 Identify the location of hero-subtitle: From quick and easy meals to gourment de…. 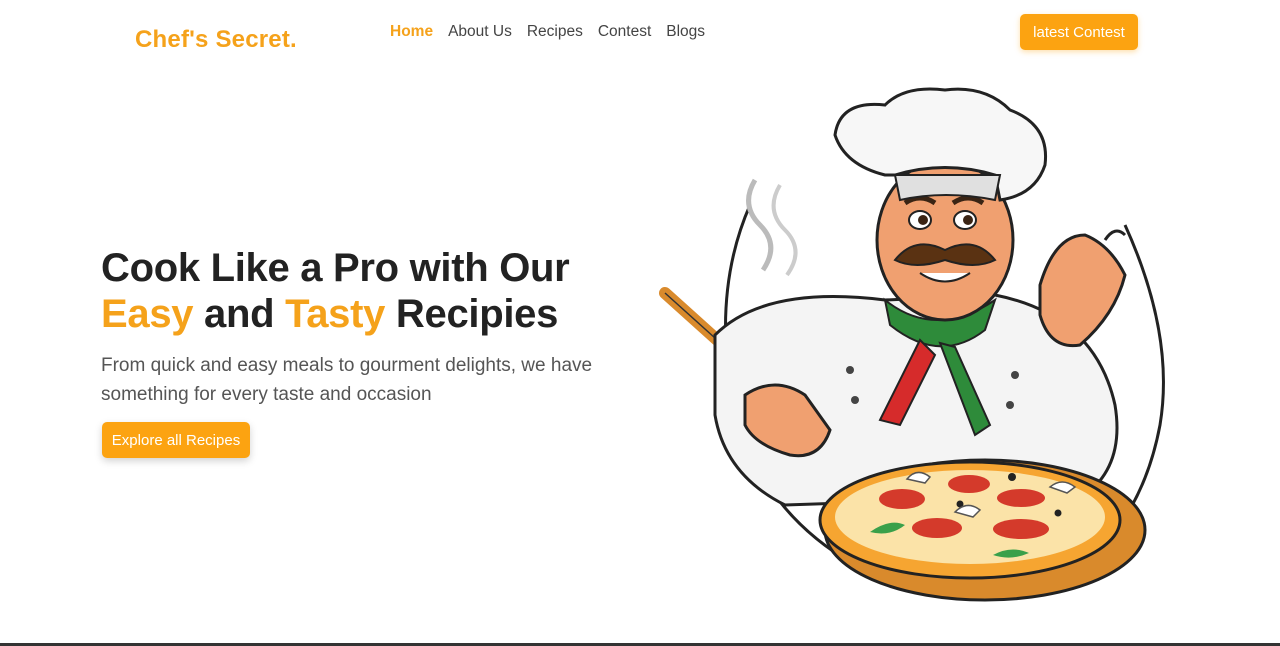
(347, 380).